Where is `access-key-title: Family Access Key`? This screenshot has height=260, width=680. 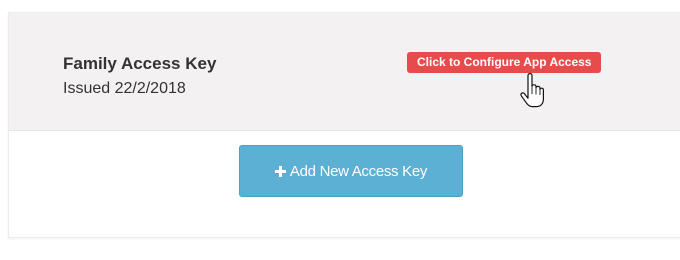 access-key-title: Family Access Key is located at coordinates (140, 63).